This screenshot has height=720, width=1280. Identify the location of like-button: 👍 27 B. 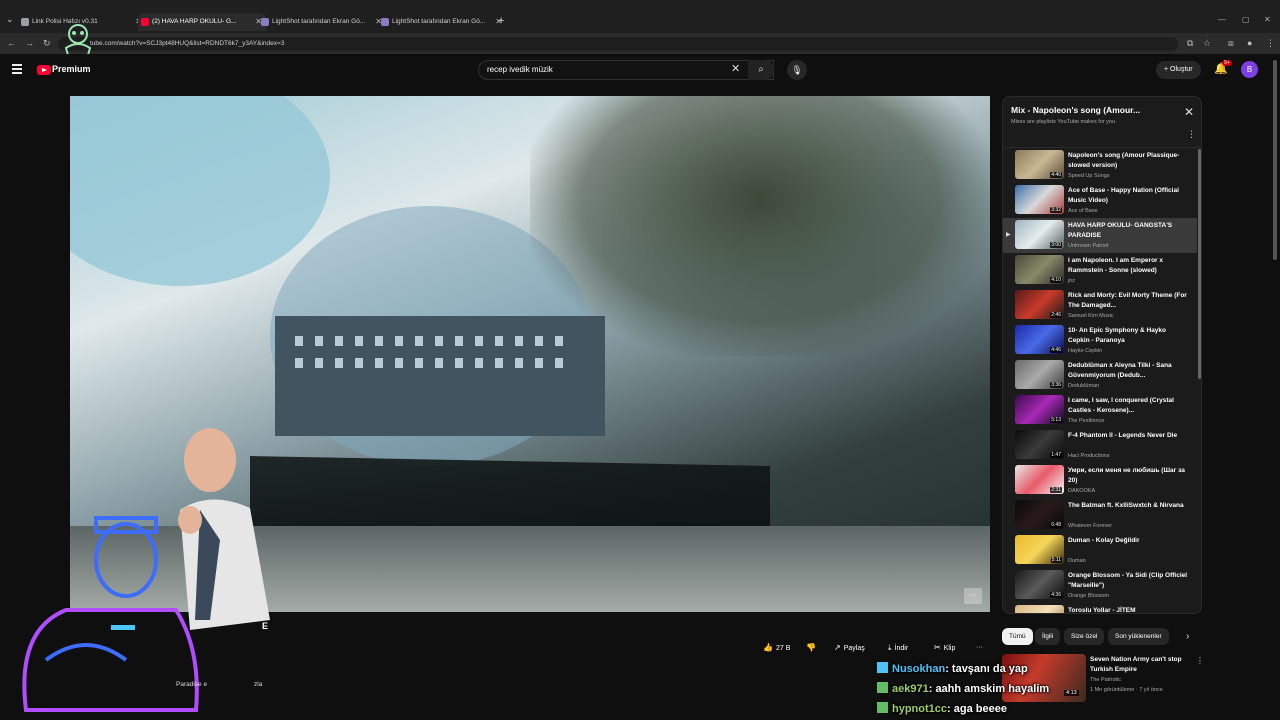
(776, 648).